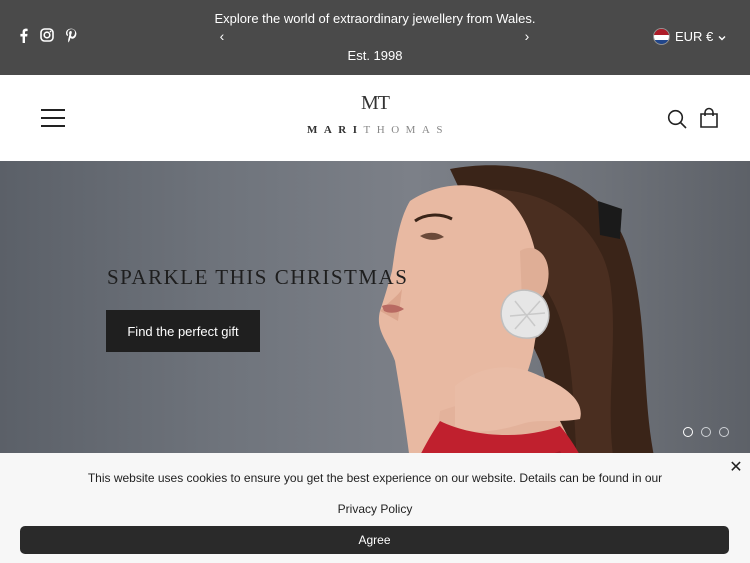 This screenshot has height=563, width=750. Describe the element at coordinates (23, 35) in the screenshot. I see `facebook-icon` at that location.